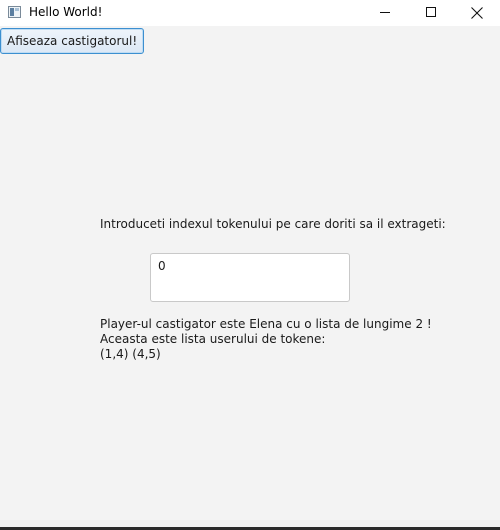 This screenshot has height=530, width=500. Describe the element at coordinates (72, 41) in the screenshot. I see `show-winner-button: Afiseaza castigatorul!` at that location.